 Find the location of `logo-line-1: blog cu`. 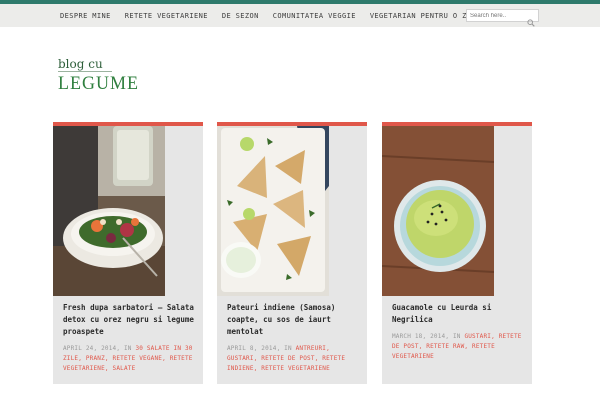

logo-line-1: blog cu is located at coordinates (80, 64).